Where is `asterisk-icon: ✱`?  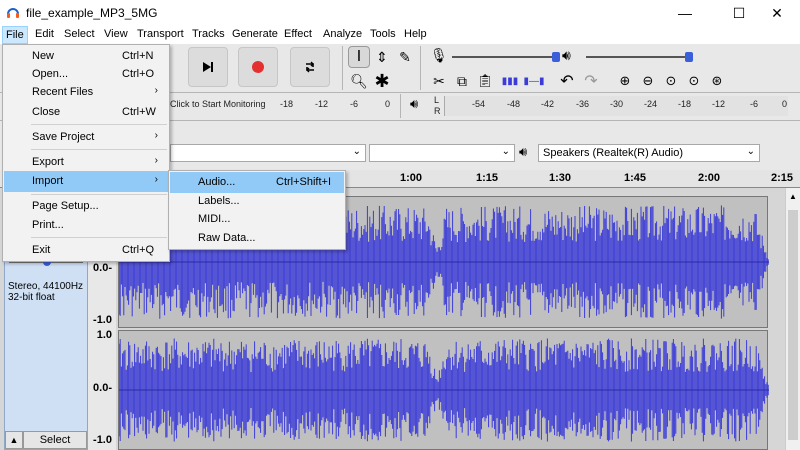
asterisk-icon: ✱ is located at coordinates (382, 80).